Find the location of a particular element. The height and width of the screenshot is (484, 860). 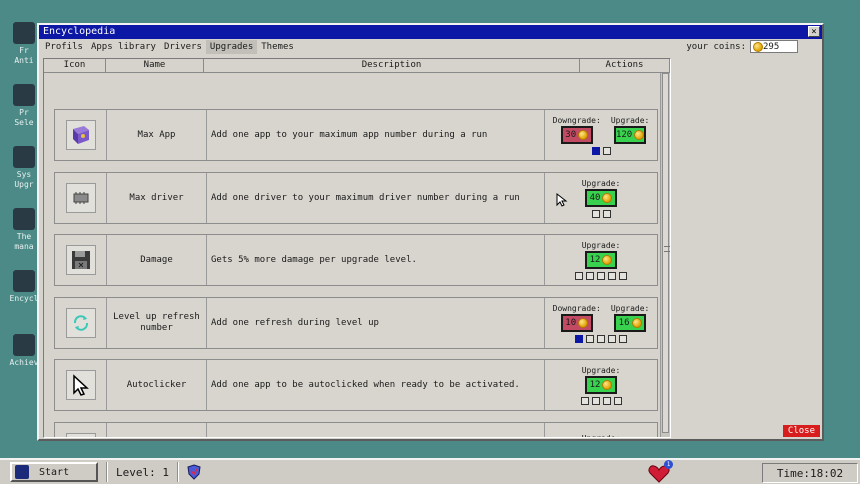

downgrade-cost: 10 is located at coordinates (571, 322).